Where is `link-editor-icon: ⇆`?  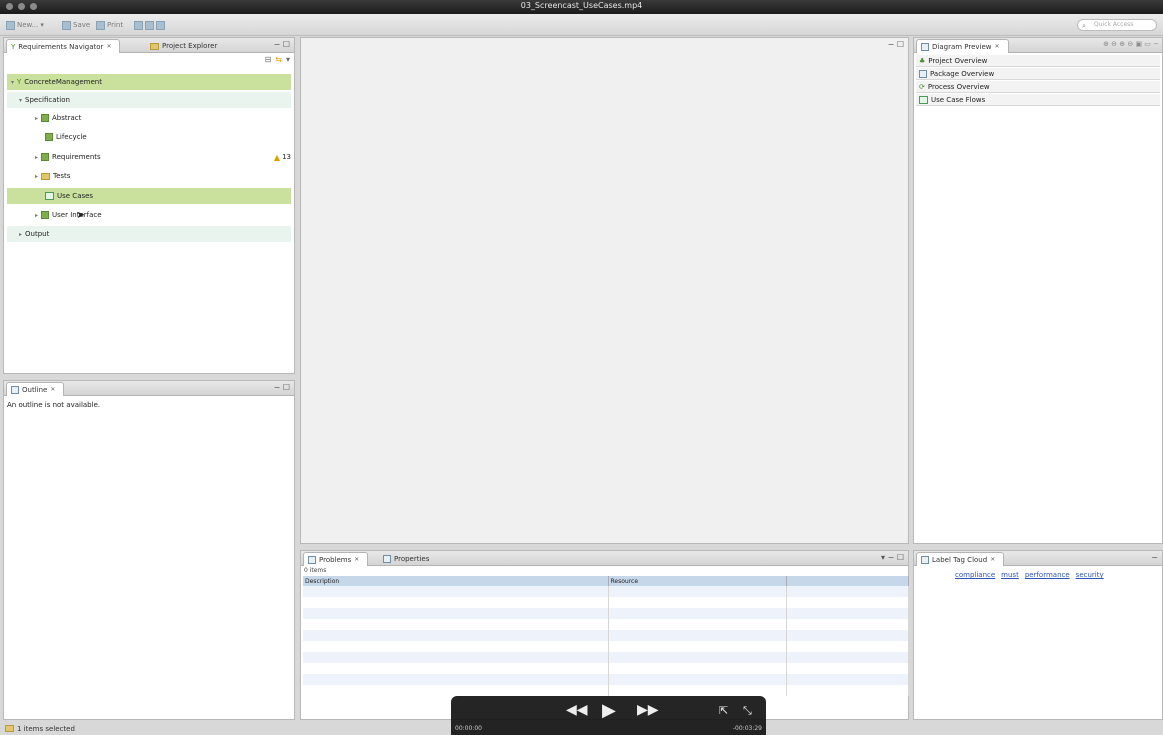 link-editor-icon: ⇆ is located at coordinates (278, 61).